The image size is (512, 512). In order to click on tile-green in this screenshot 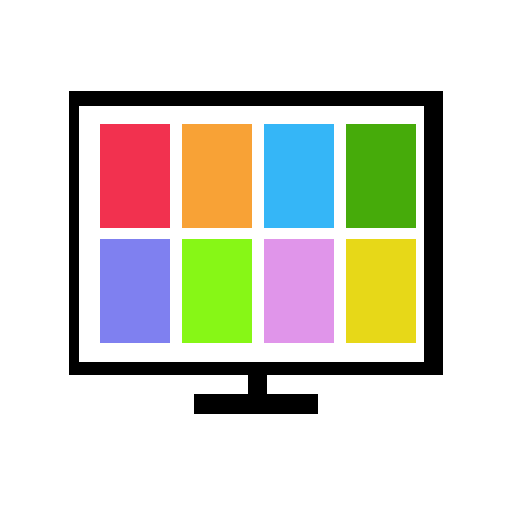, I will do `click(381, 176)`.